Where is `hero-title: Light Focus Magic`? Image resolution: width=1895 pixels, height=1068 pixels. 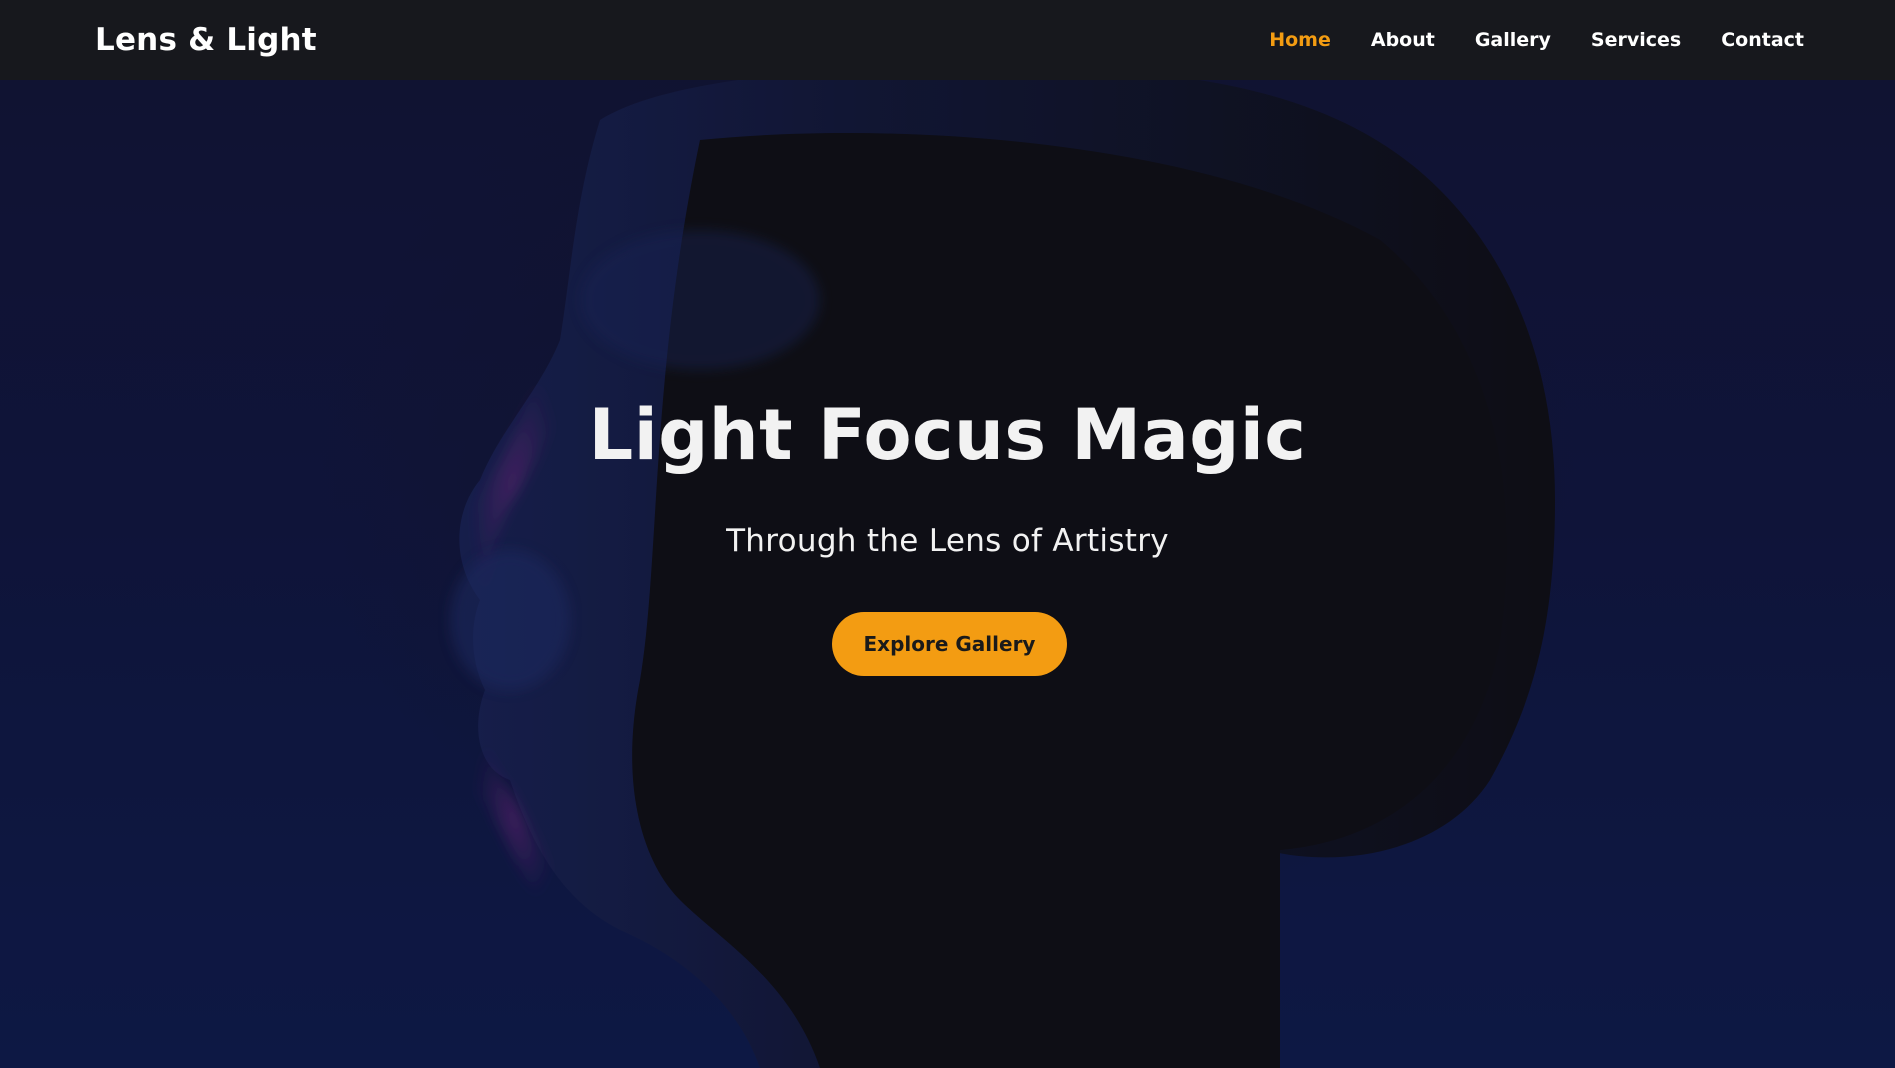
hero-title: Light Focus Magic is located at coordinates (947, 435).